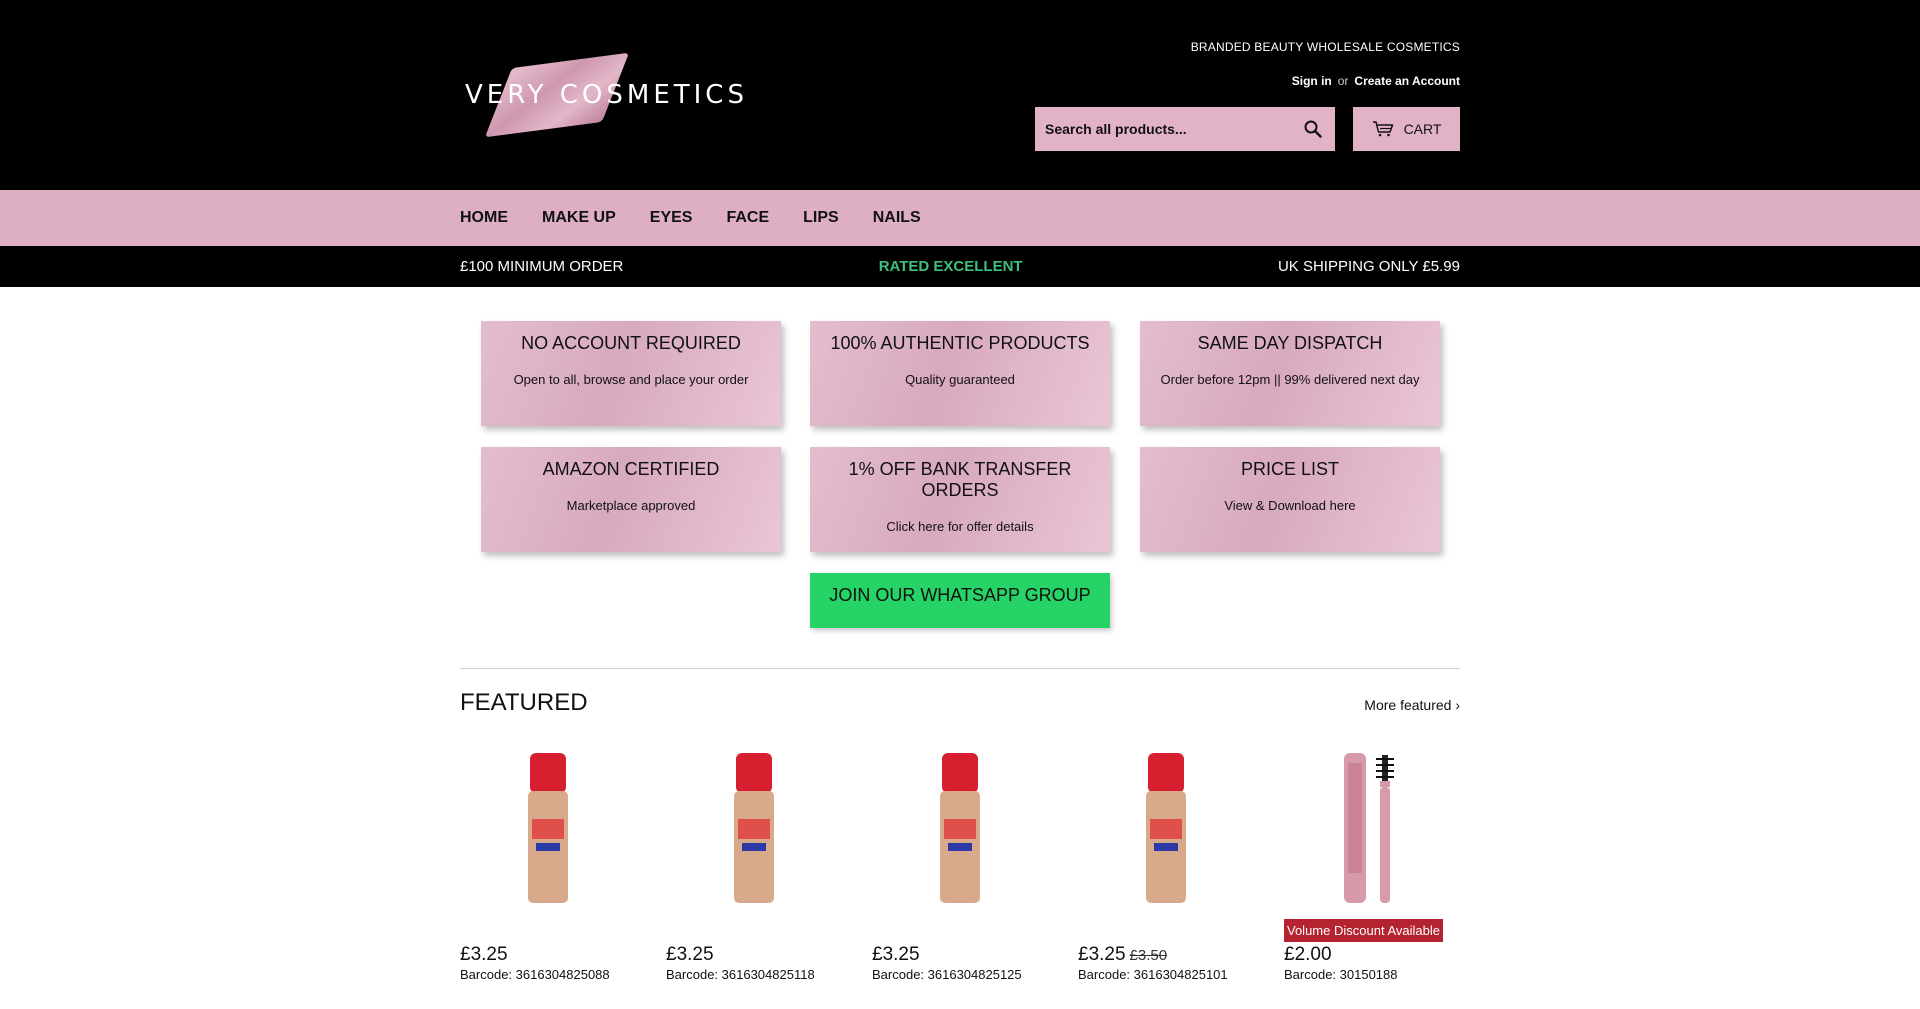 This screenshot has width=1920, height=1009. I want to click on rated-excellent-text: RATED EXCELLENT, so click(951, 266).